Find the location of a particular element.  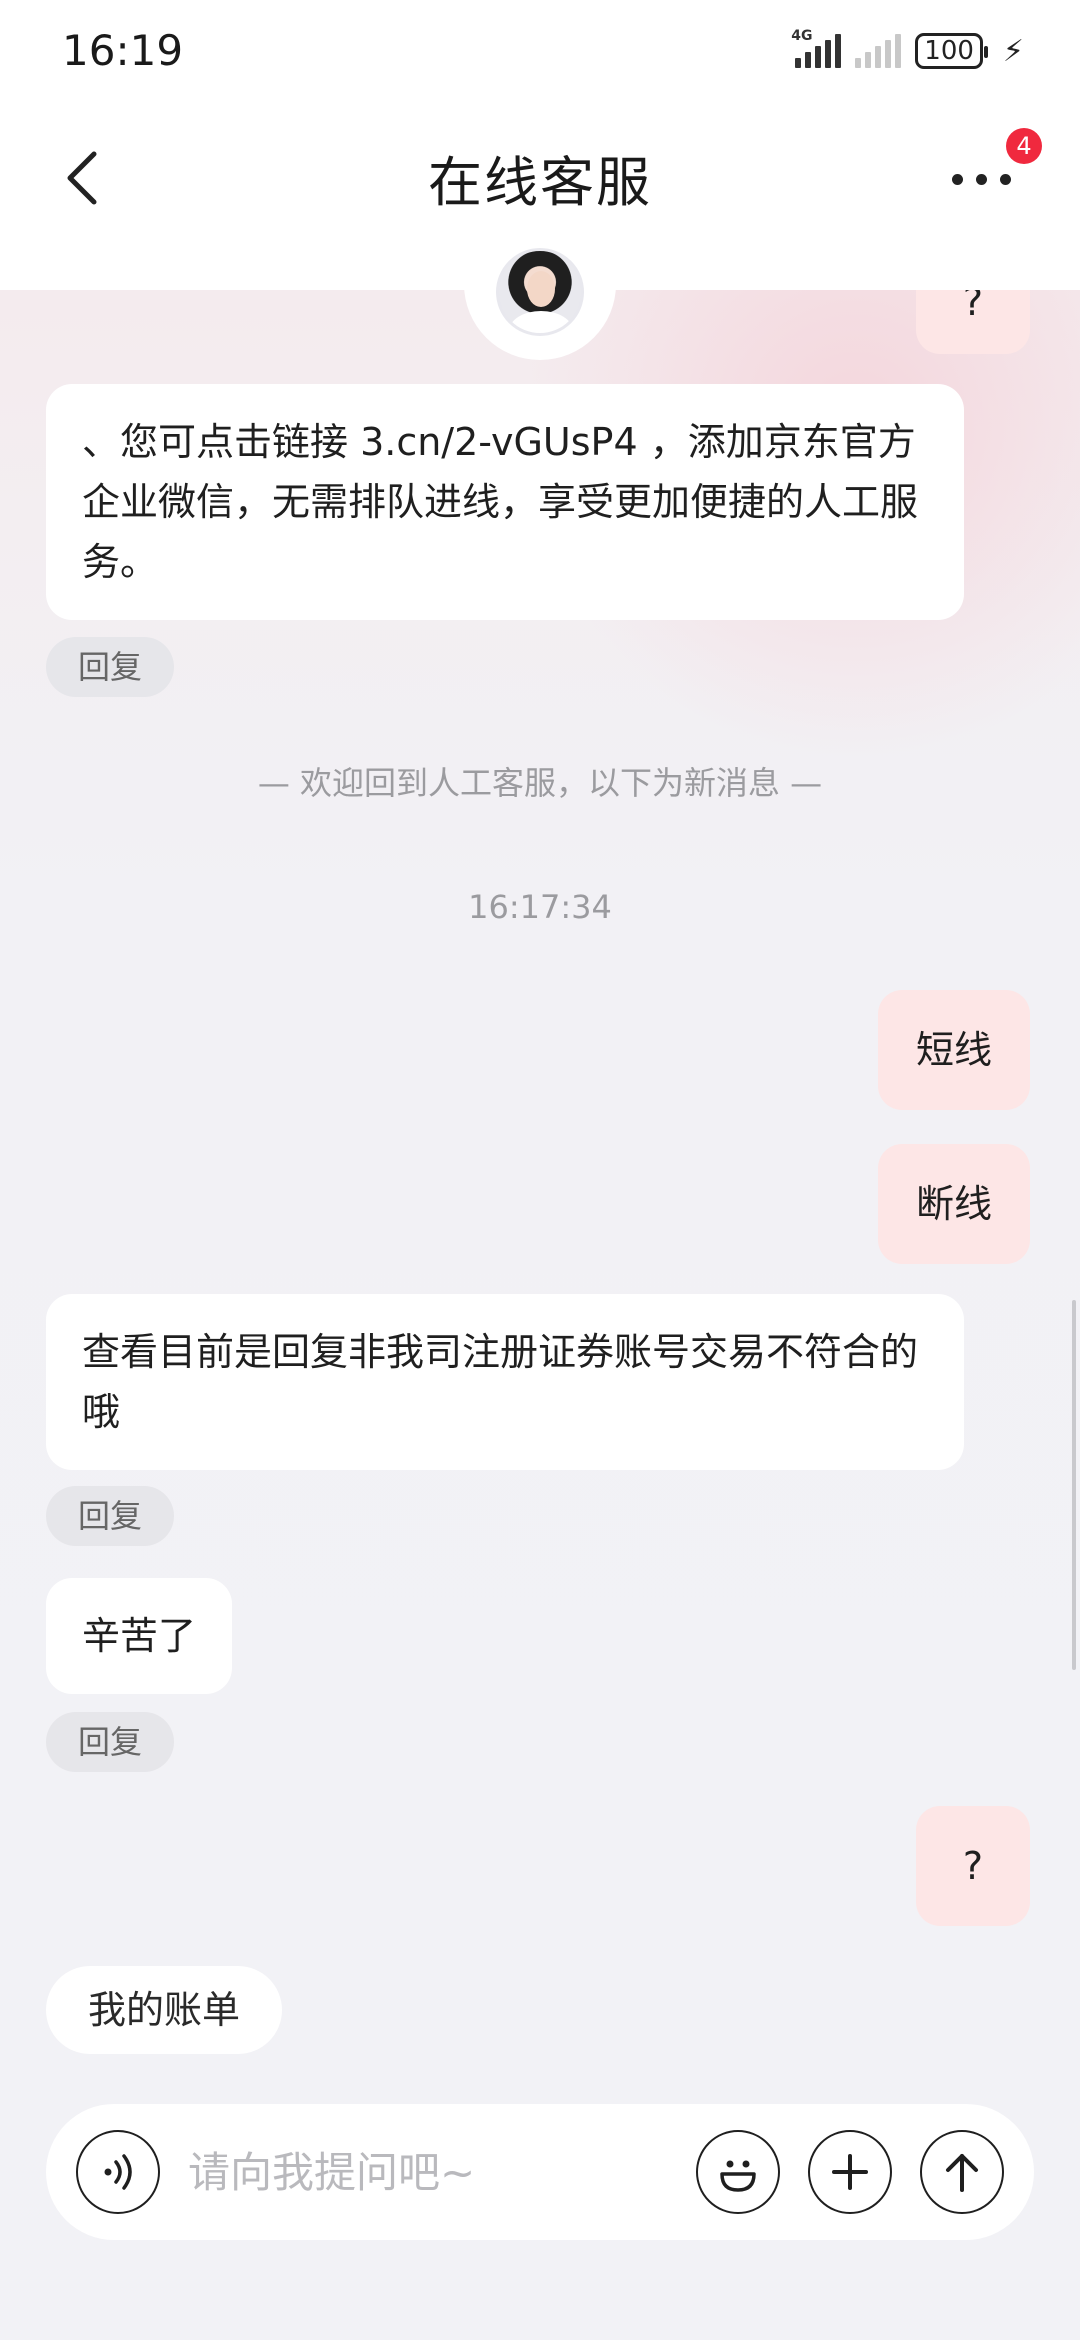

plus-icon is located at coordinates (850, 2172).